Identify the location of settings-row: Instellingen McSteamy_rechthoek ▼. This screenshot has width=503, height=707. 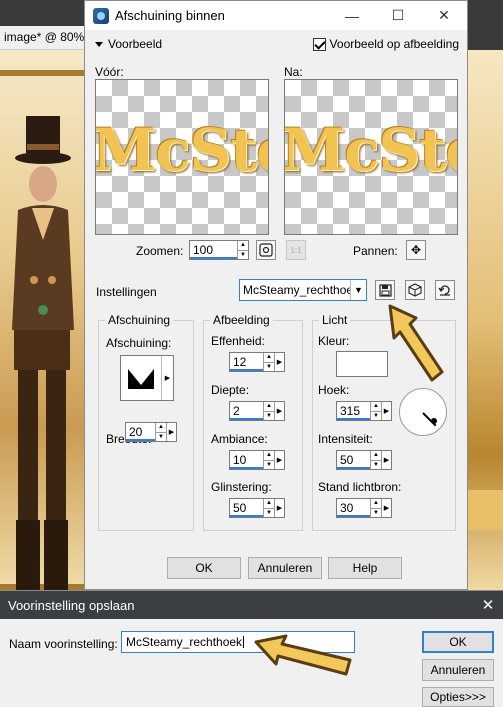
(277, 291).